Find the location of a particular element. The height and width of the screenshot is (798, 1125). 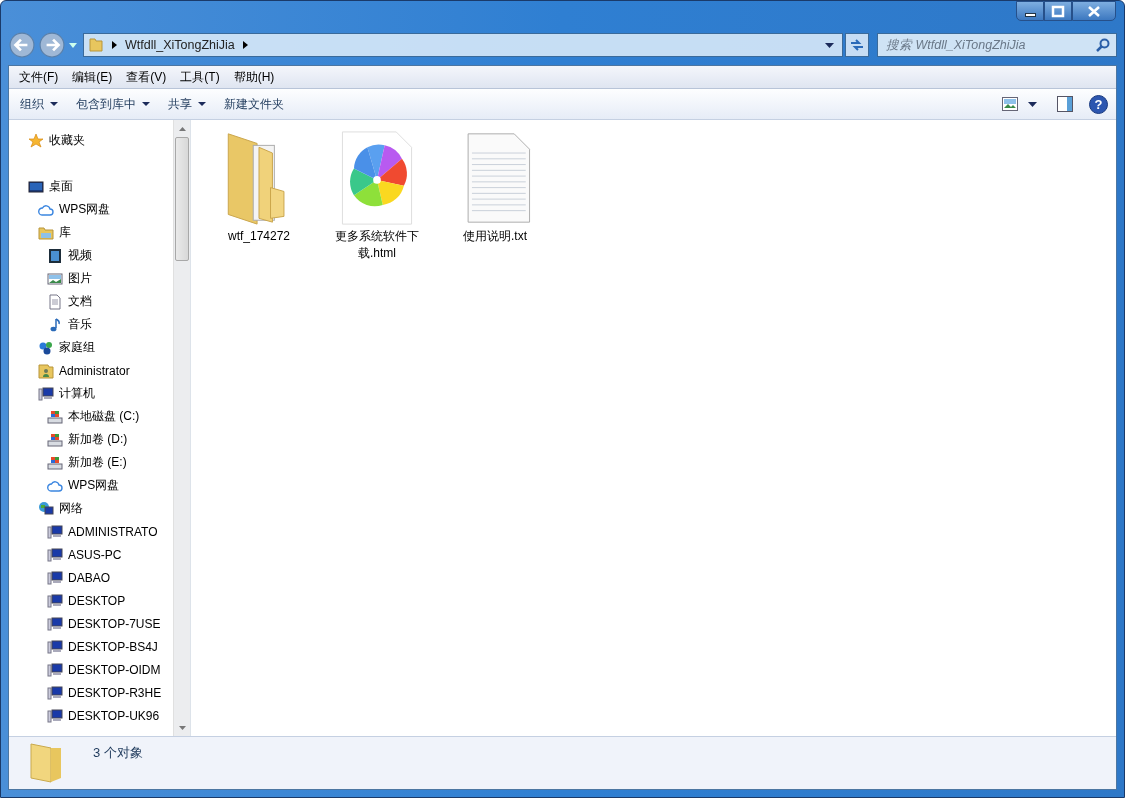

file-name: 使用说明.txt is located at coordinates (495, 236).